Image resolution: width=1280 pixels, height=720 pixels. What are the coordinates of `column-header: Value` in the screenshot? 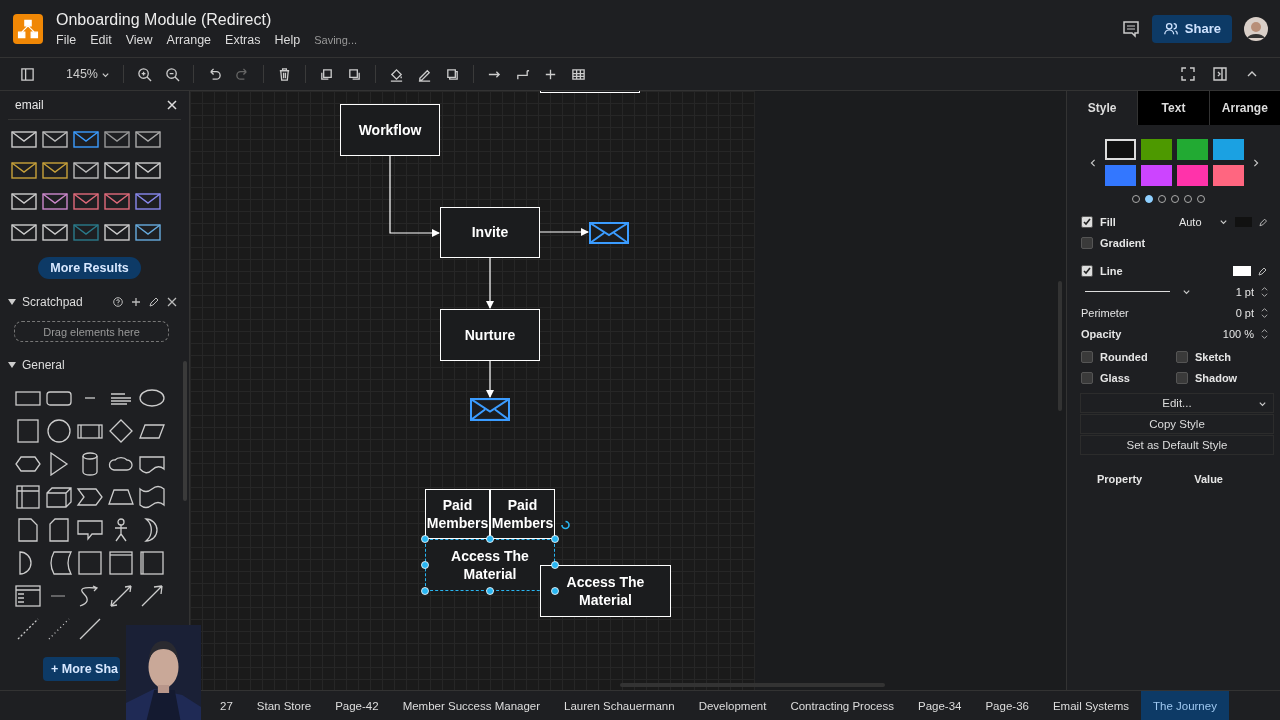 It's located at (1208, 479).